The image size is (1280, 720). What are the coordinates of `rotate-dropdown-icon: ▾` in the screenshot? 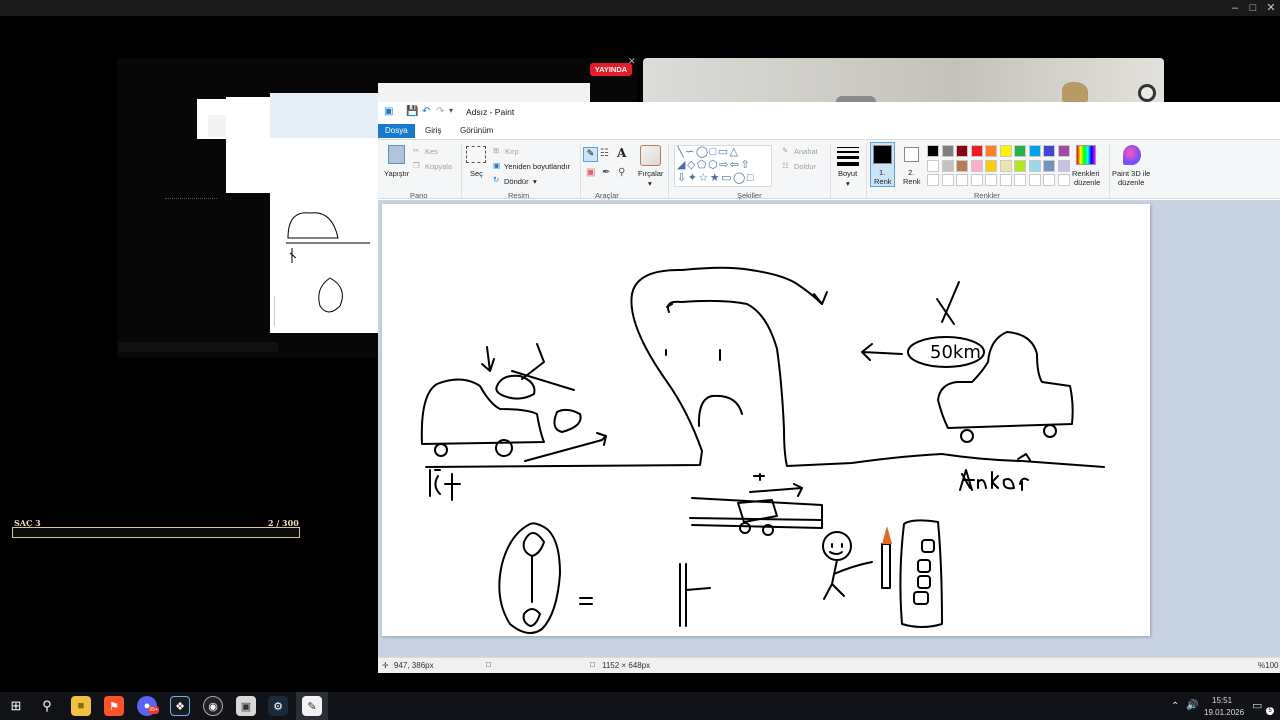 It's located at (535, 181).